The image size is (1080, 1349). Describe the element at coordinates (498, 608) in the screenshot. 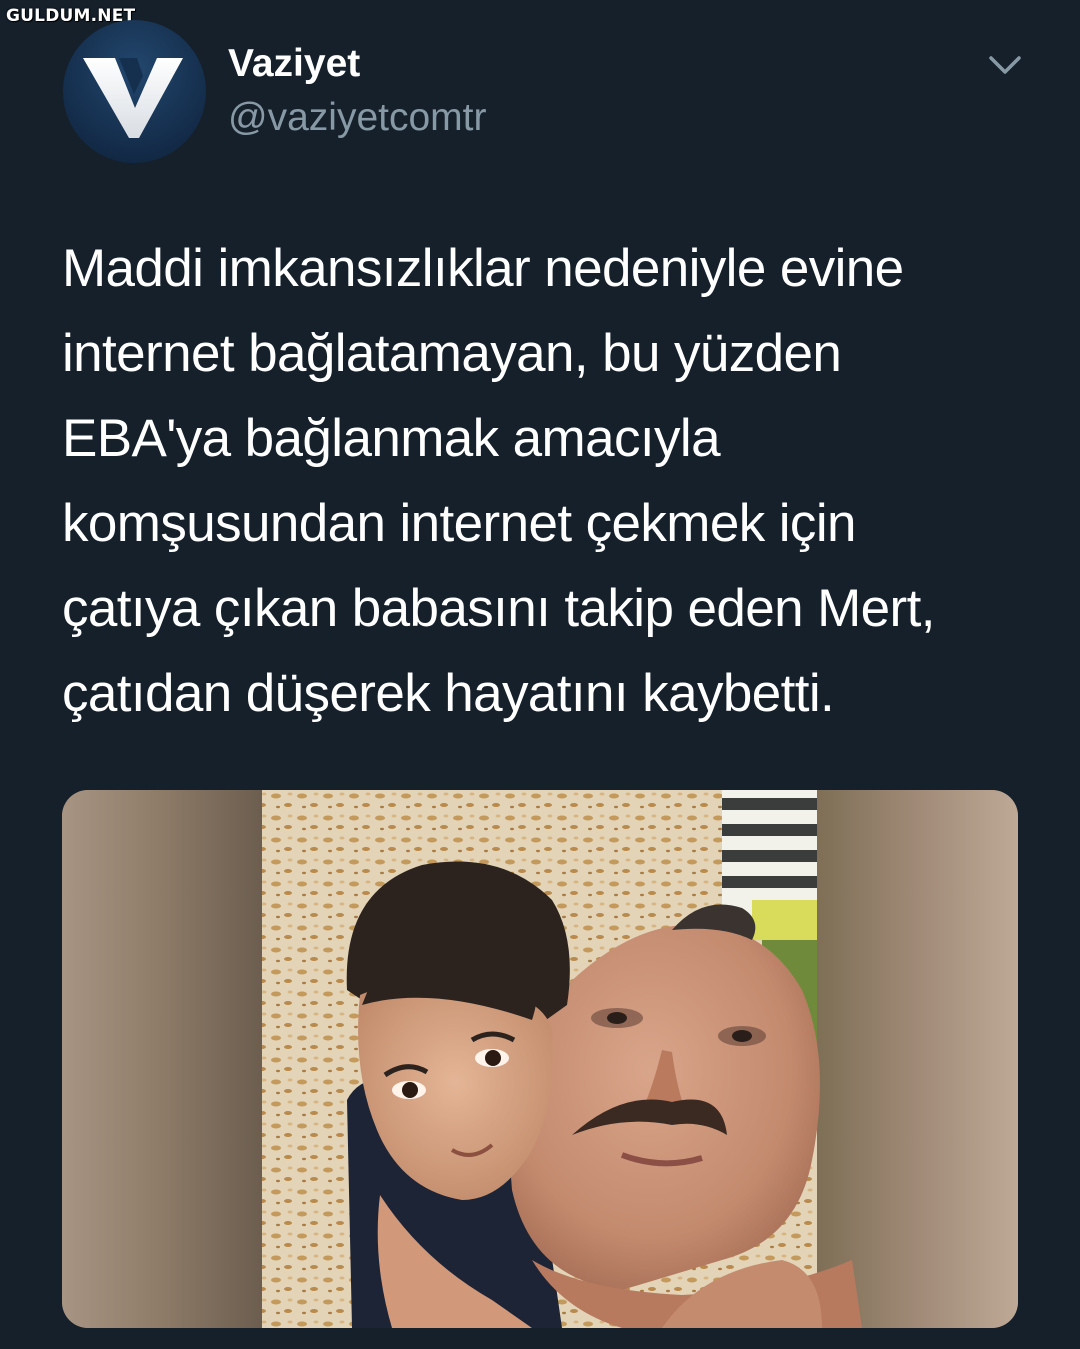

I see `tweet-text-line: çatıya çıkan babasını takip eden Mert,` at that location.